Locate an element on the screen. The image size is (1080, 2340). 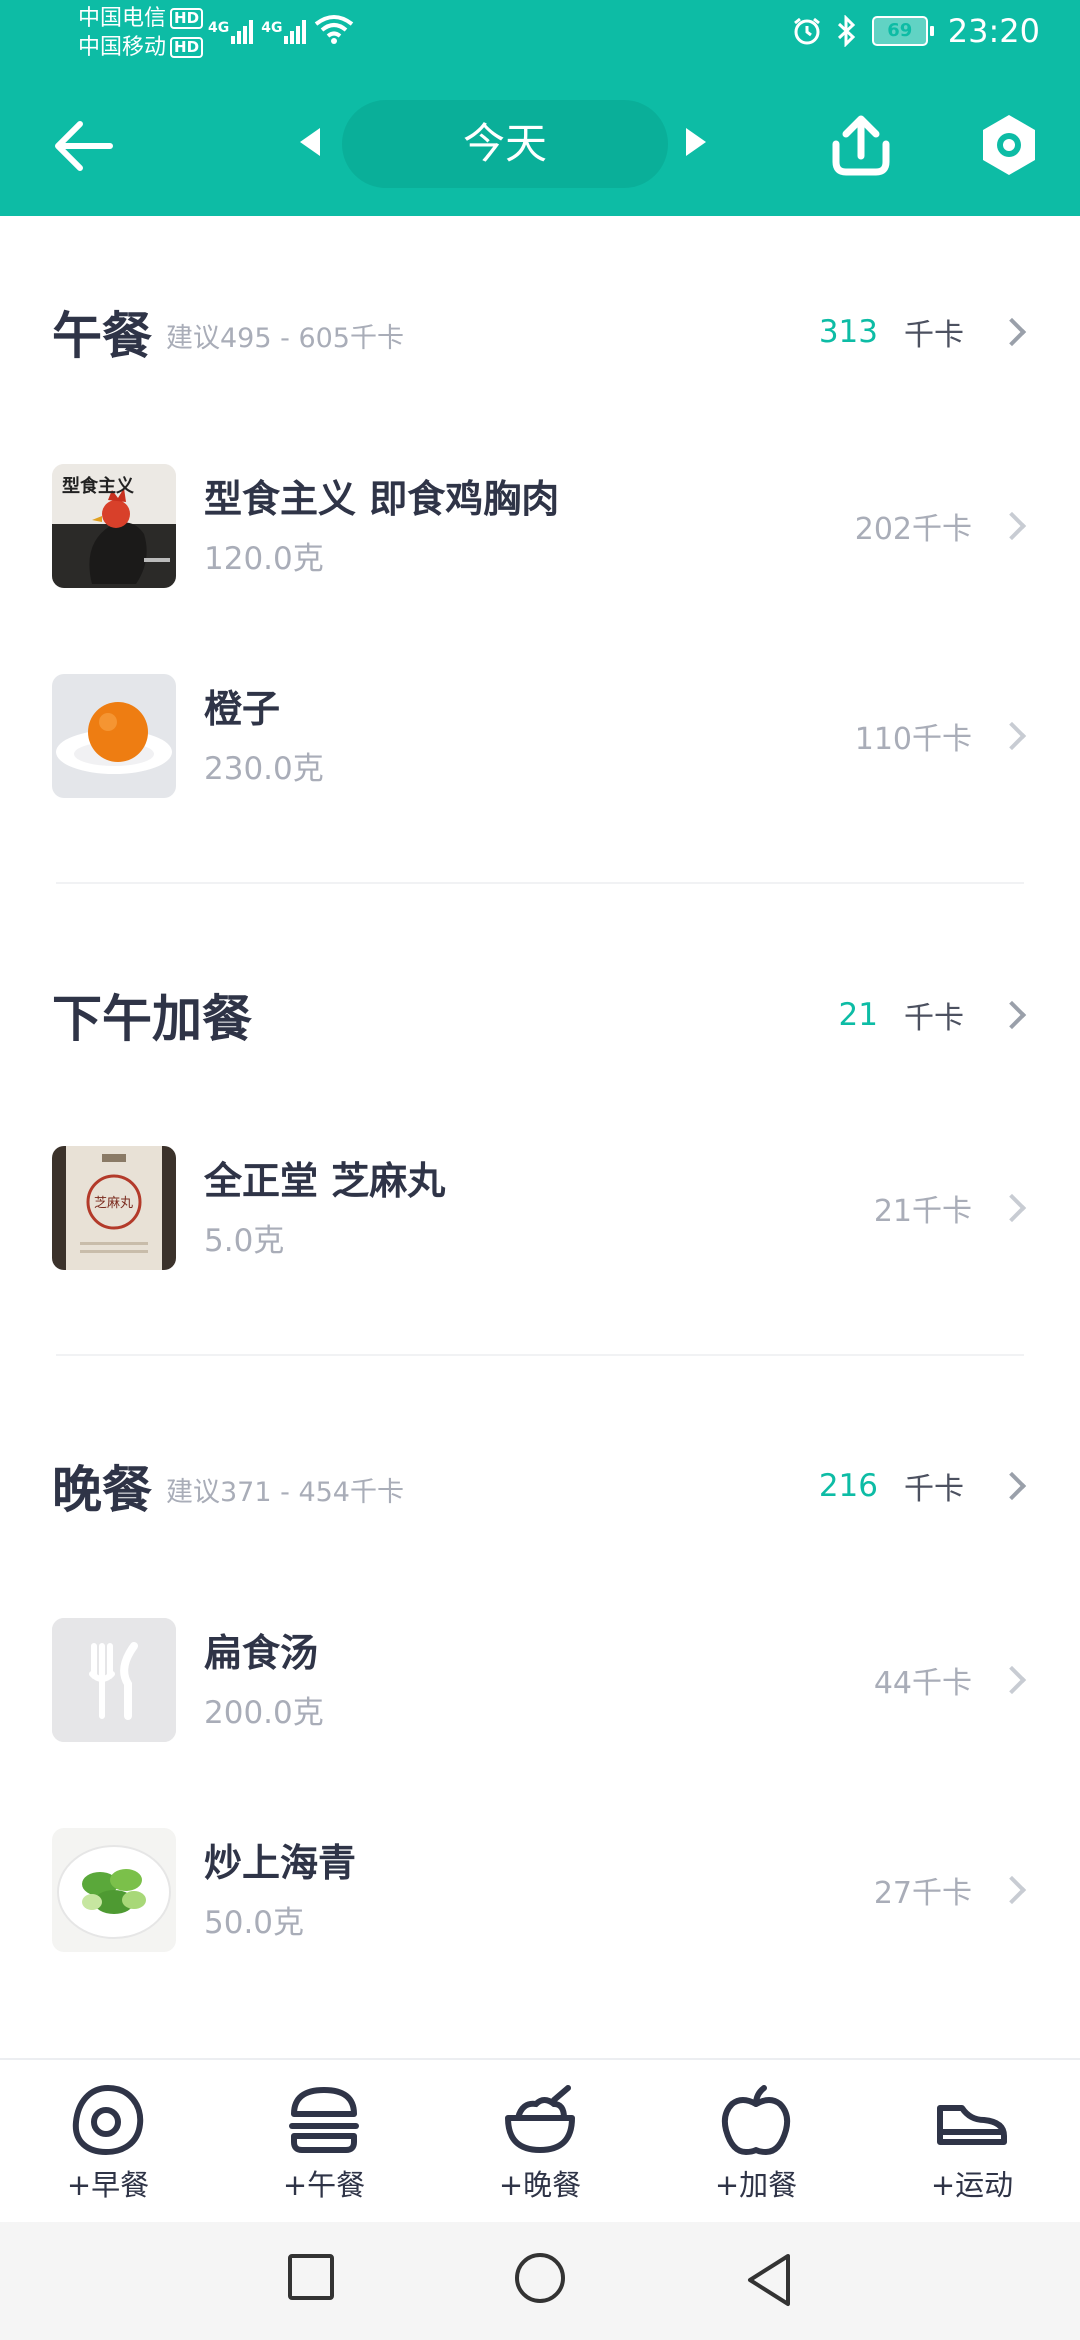
meal-total-value: 21 is located at coordinates (858, 1015).